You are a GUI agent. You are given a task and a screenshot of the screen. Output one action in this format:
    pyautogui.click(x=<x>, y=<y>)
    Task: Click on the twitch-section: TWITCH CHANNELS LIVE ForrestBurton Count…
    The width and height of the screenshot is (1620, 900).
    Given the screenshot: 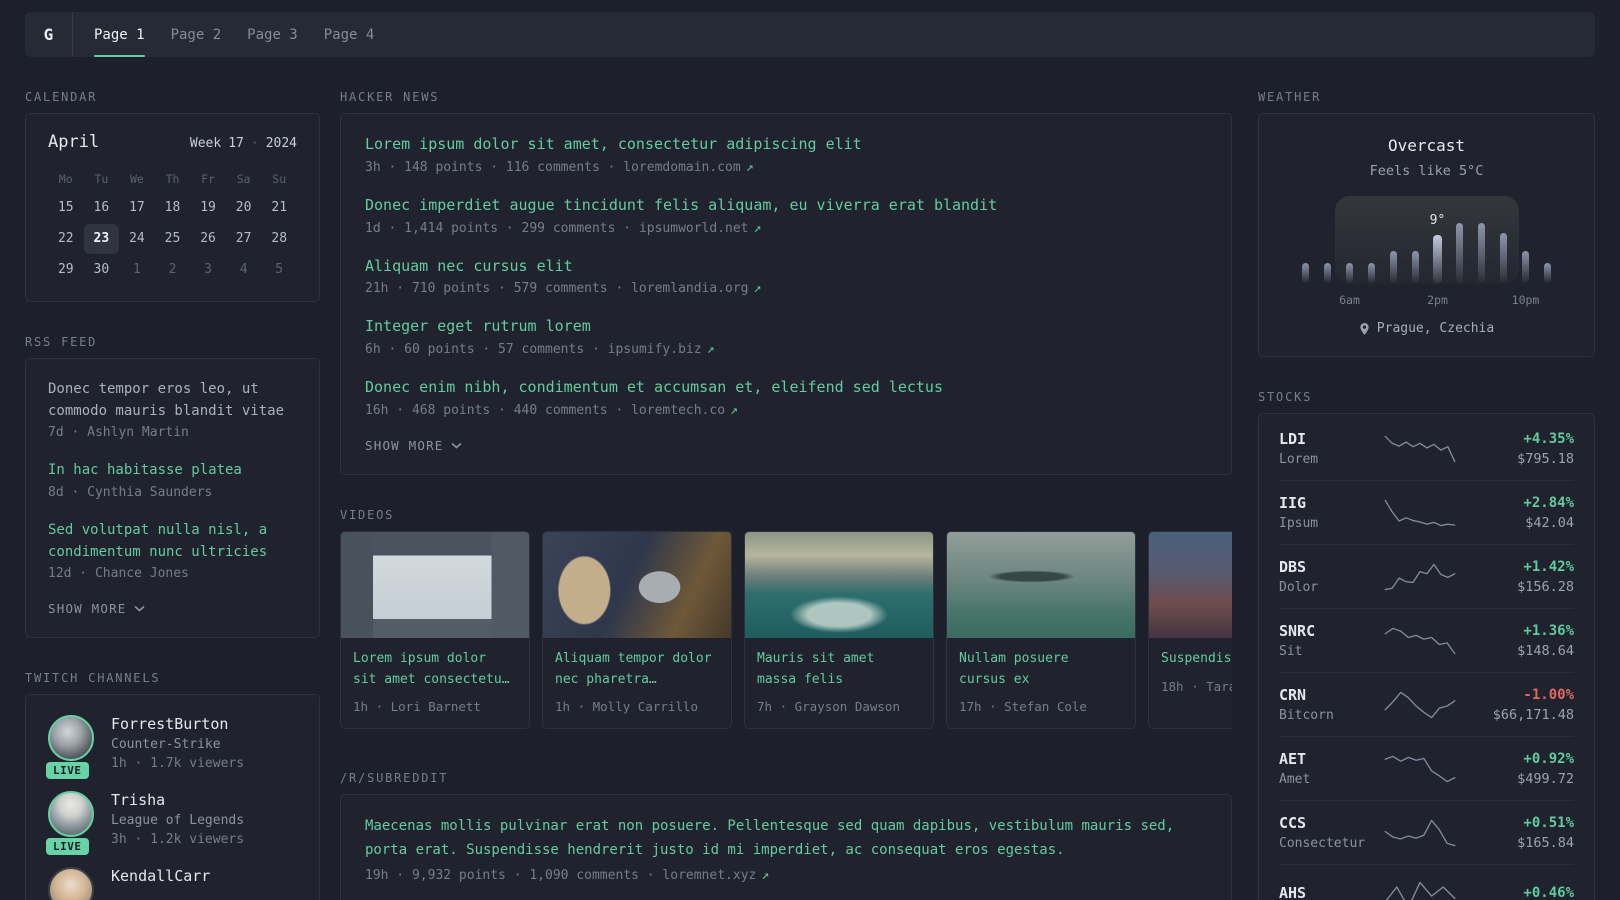 What is the action you would take?
    pyautogui.click(x=172, y=785)
    